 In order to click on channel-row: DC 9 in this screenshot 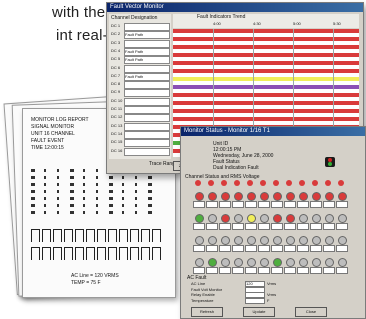, I will do `click(140, 93)`.